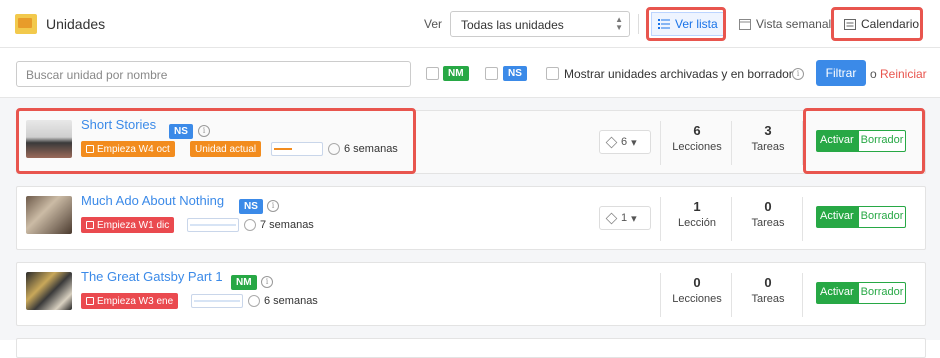 This screenshot has width=940, height=358. Describe the element at coordinates (76, 24) in the screenshot. I see `page-title: Unidades` at that location.